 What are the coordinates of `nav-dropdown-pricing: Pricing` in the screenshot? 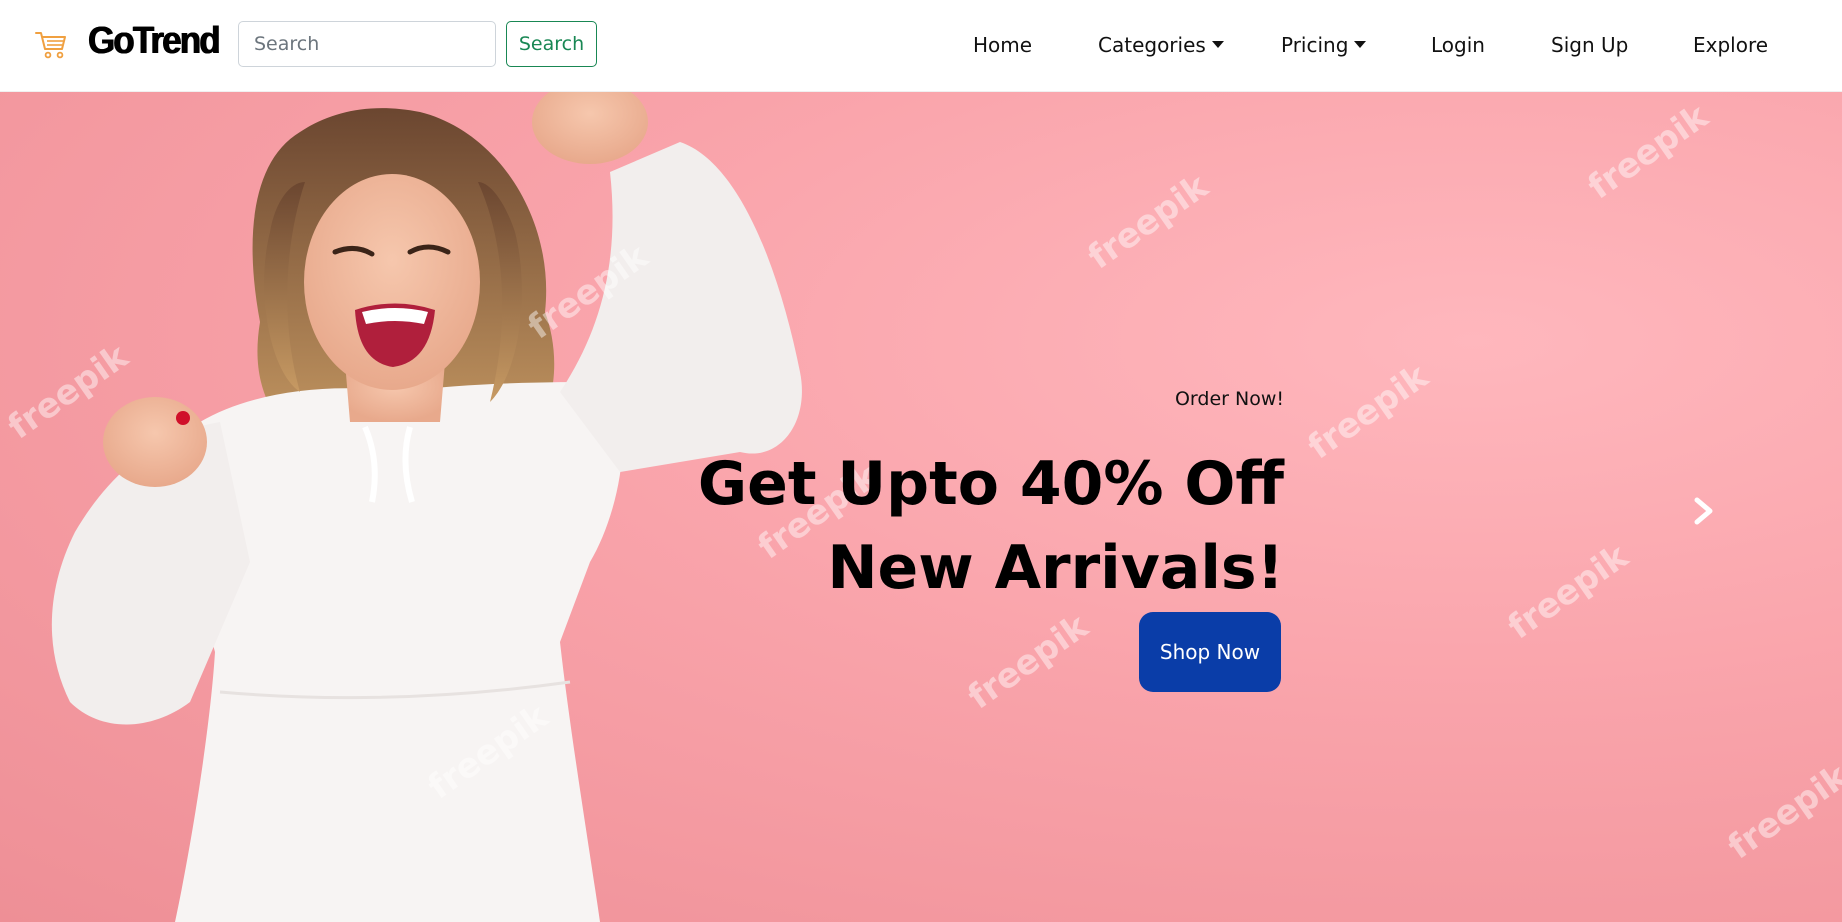 It's located at (1324, 45).